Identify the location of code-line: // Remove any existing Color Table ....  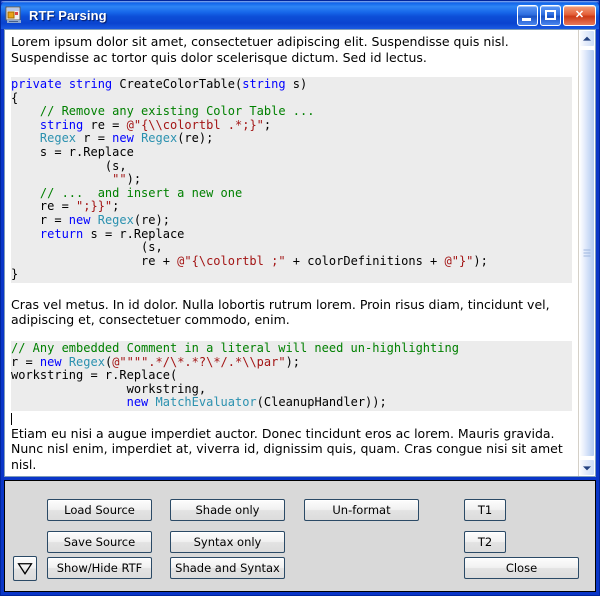
(291, 111).